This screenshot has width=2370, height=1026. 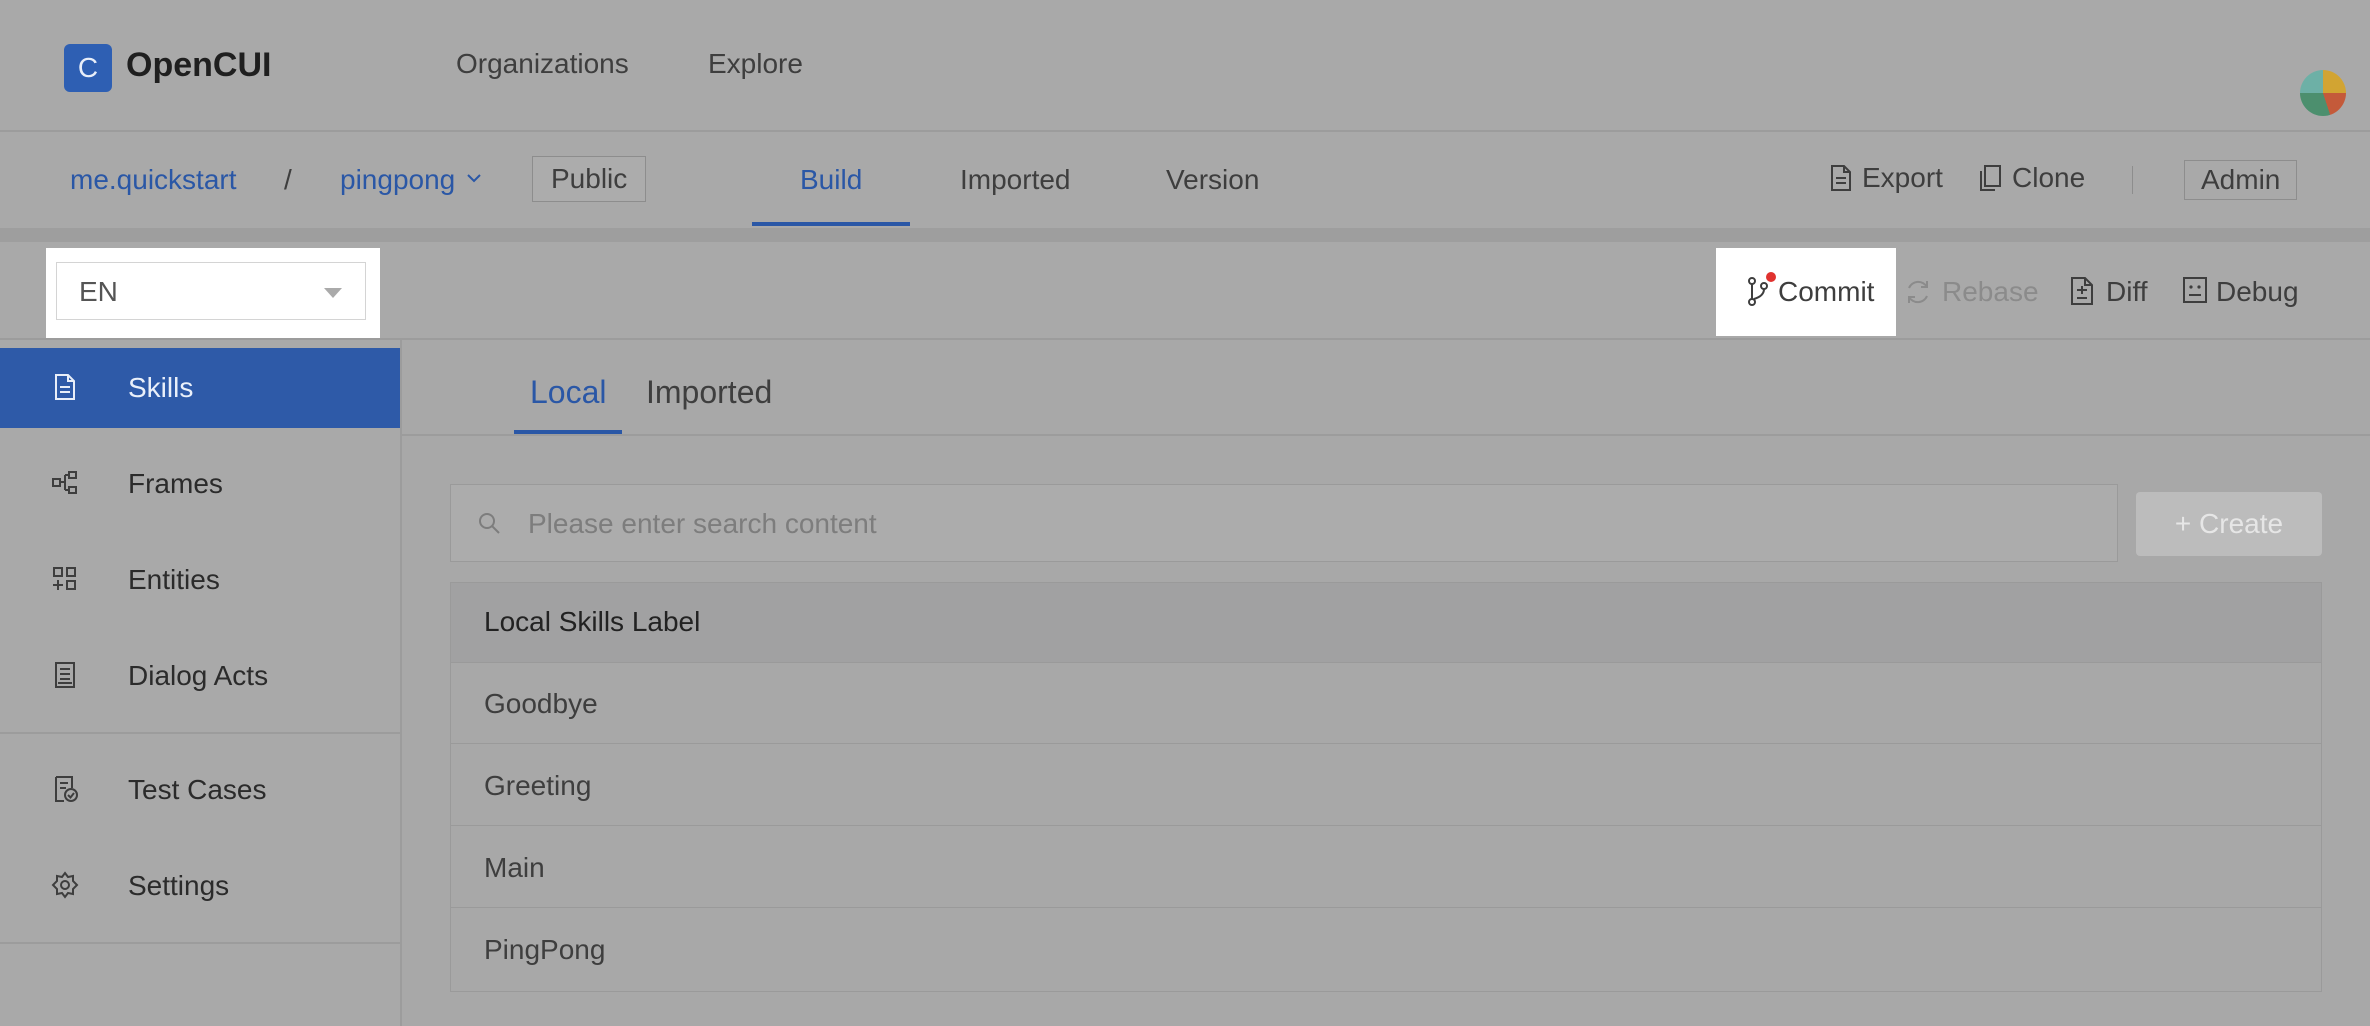 What do you see at coordinates (1990, 178) in the screenshot?
I see `clone-icon` at bounding box center [1990, 178].